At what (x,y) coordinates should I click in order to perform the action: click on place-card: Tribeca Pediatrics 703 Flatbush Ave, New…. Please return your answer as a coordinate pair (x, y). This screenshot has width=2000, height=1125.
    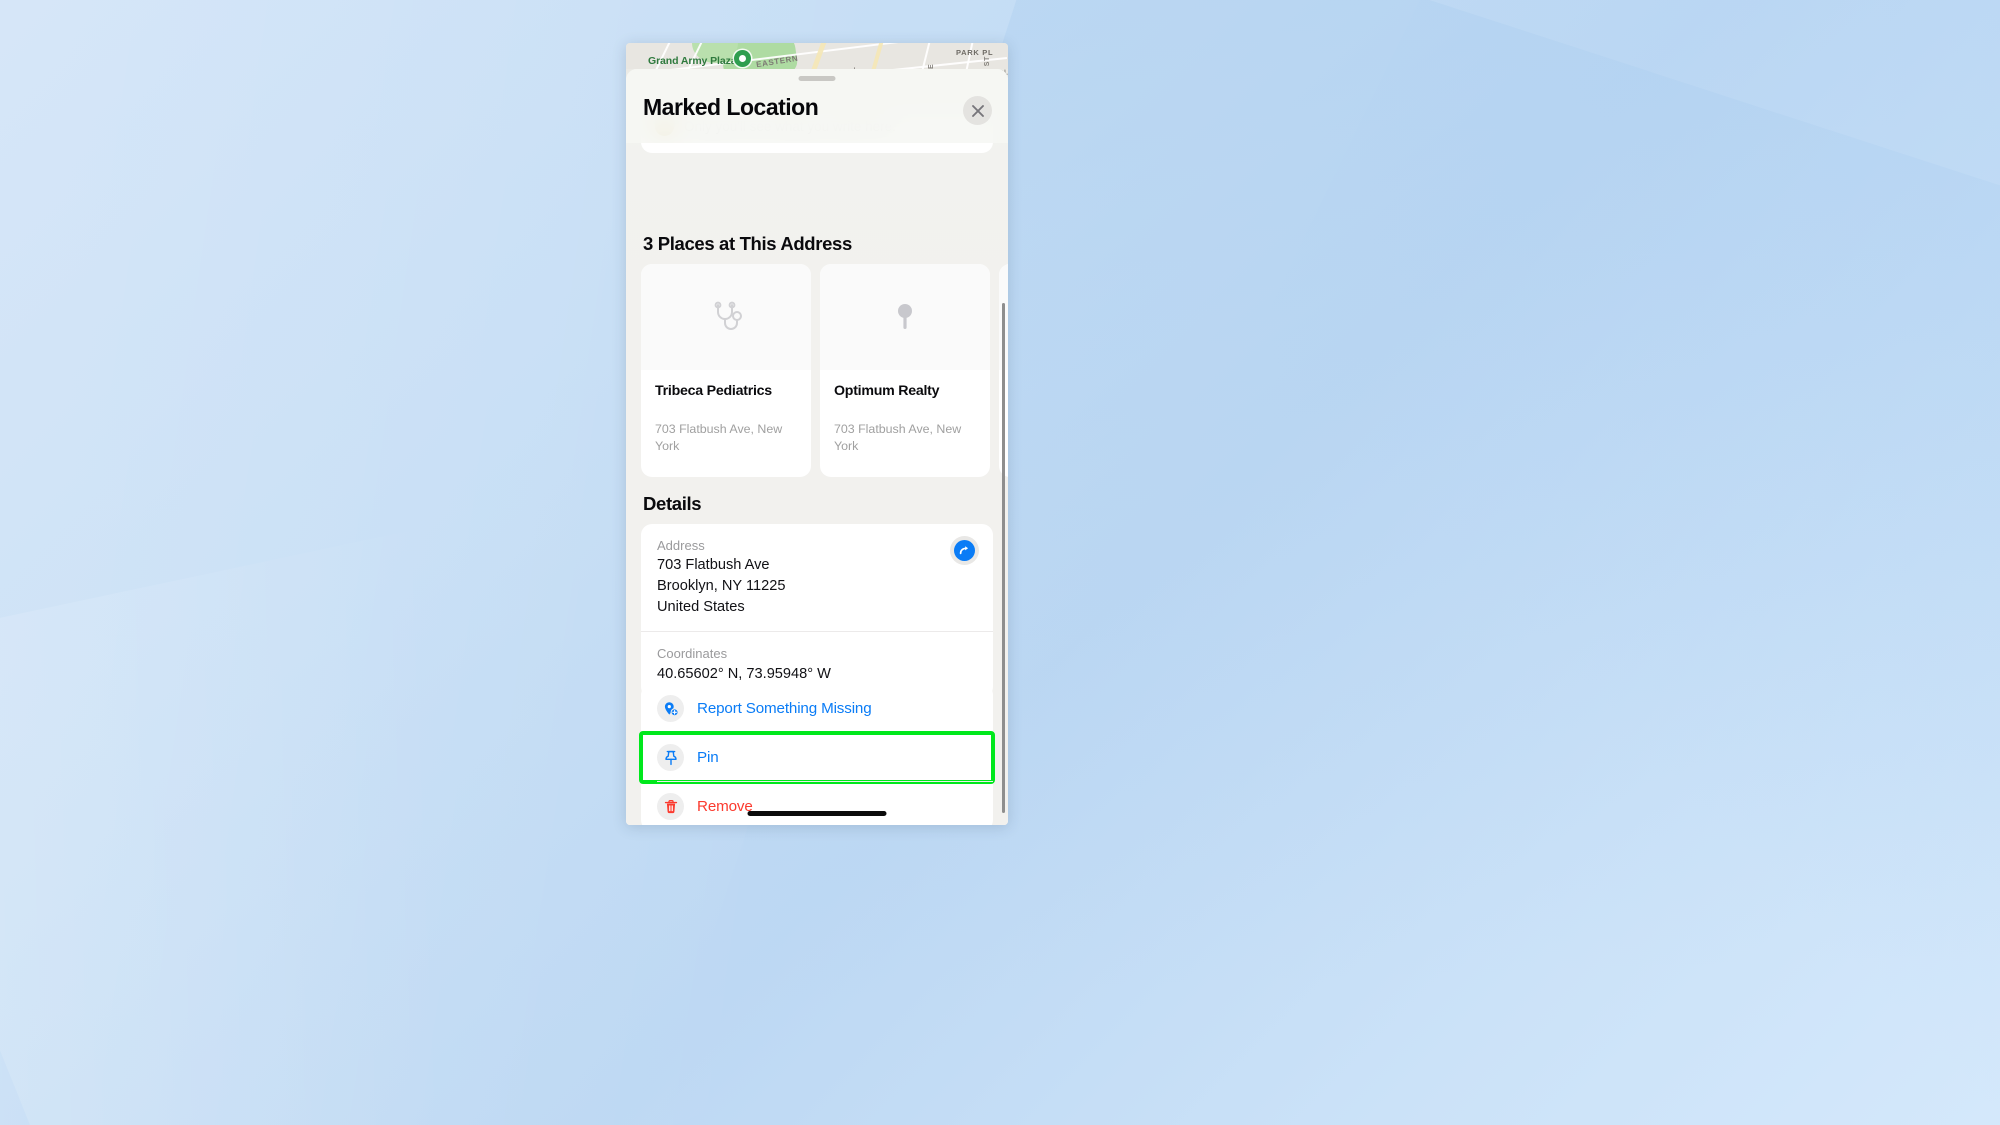
    Looking at the image, I should click on (726, 370).